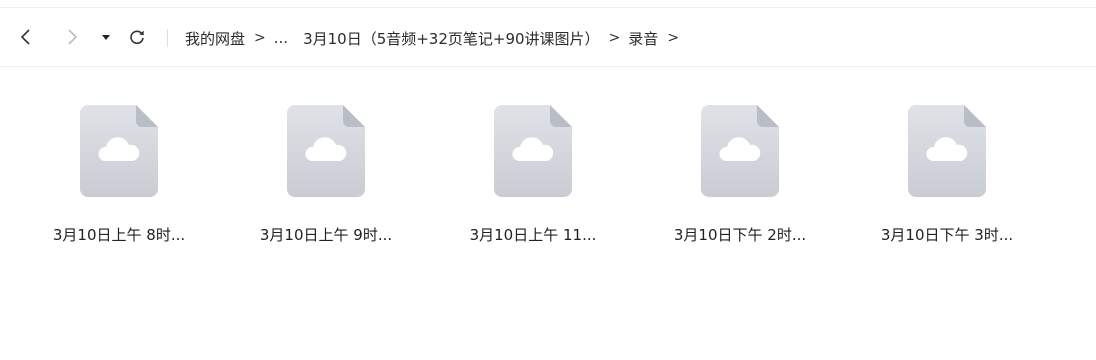 The height and width of the screenshot is (360, 1096). Describe the element at coordinates (215, 38) in the screenshot. I see `breadcrumb-root: 我的网盘` at that location.